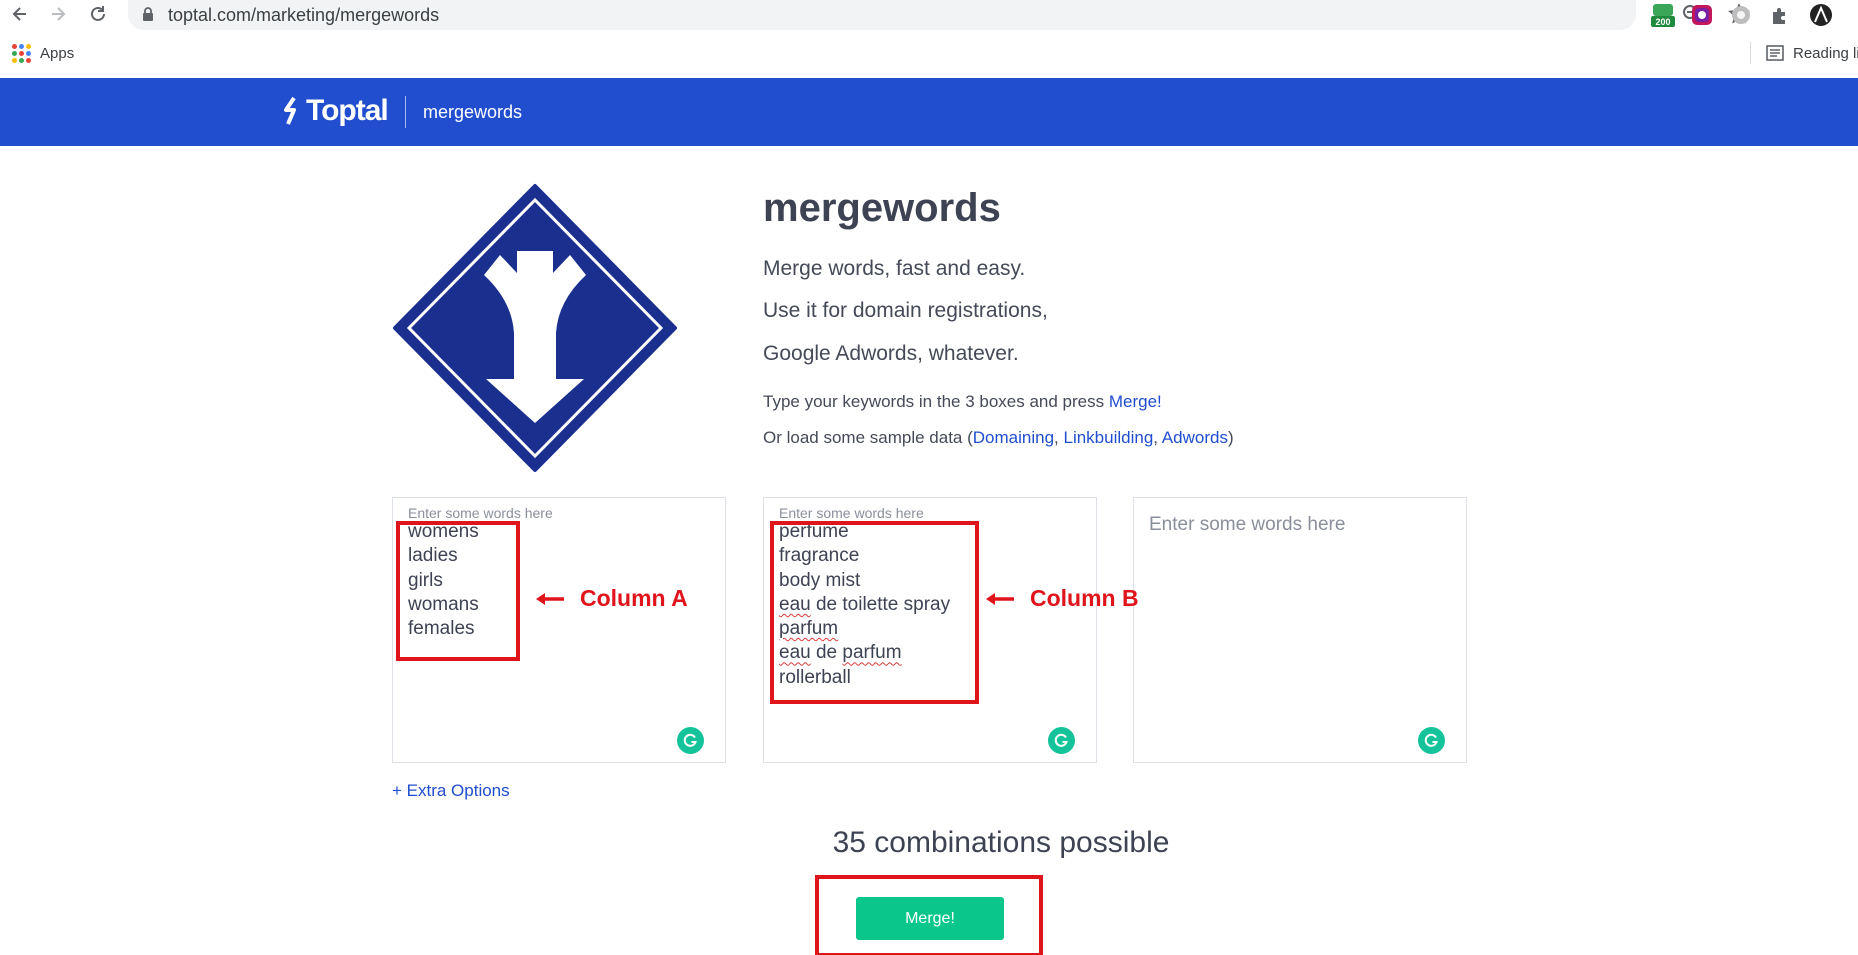  Describe the element at coordinates (405, 112) in the screenshot. I see `header-divider` at that location.